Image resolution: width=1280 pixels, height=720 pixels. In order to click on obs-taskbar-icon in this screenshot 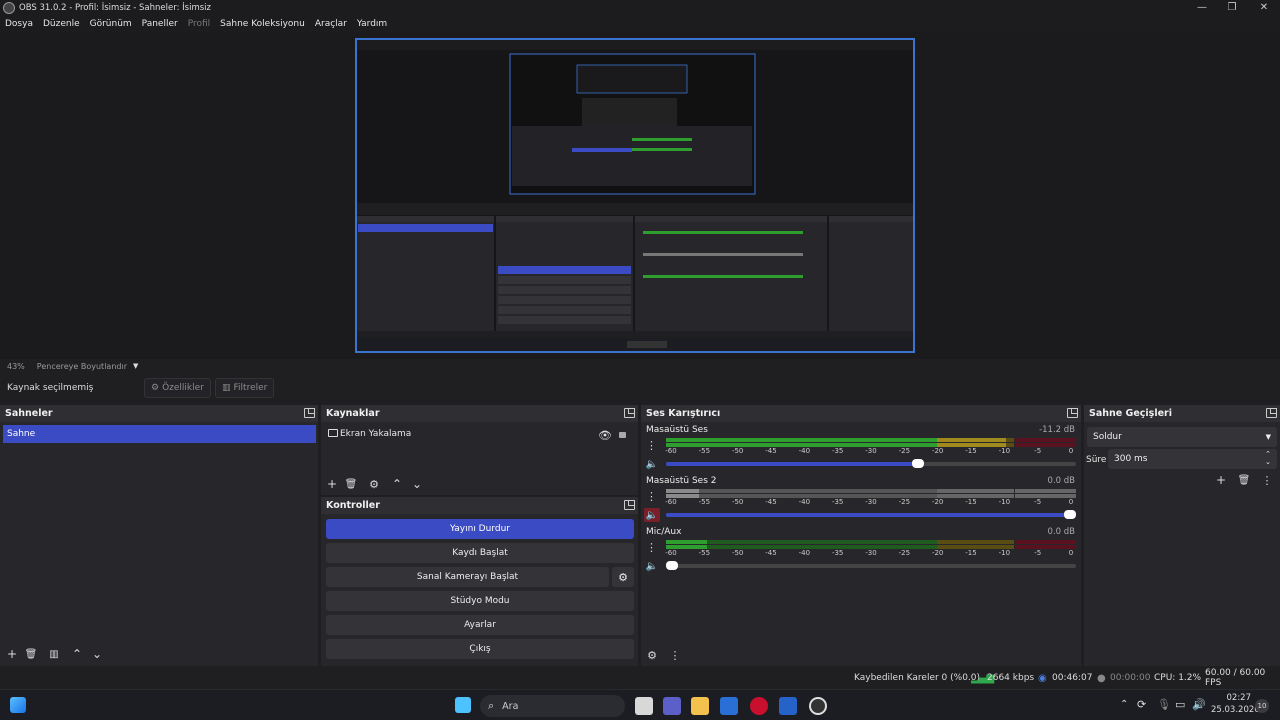, I will do `click(818, 706)`.